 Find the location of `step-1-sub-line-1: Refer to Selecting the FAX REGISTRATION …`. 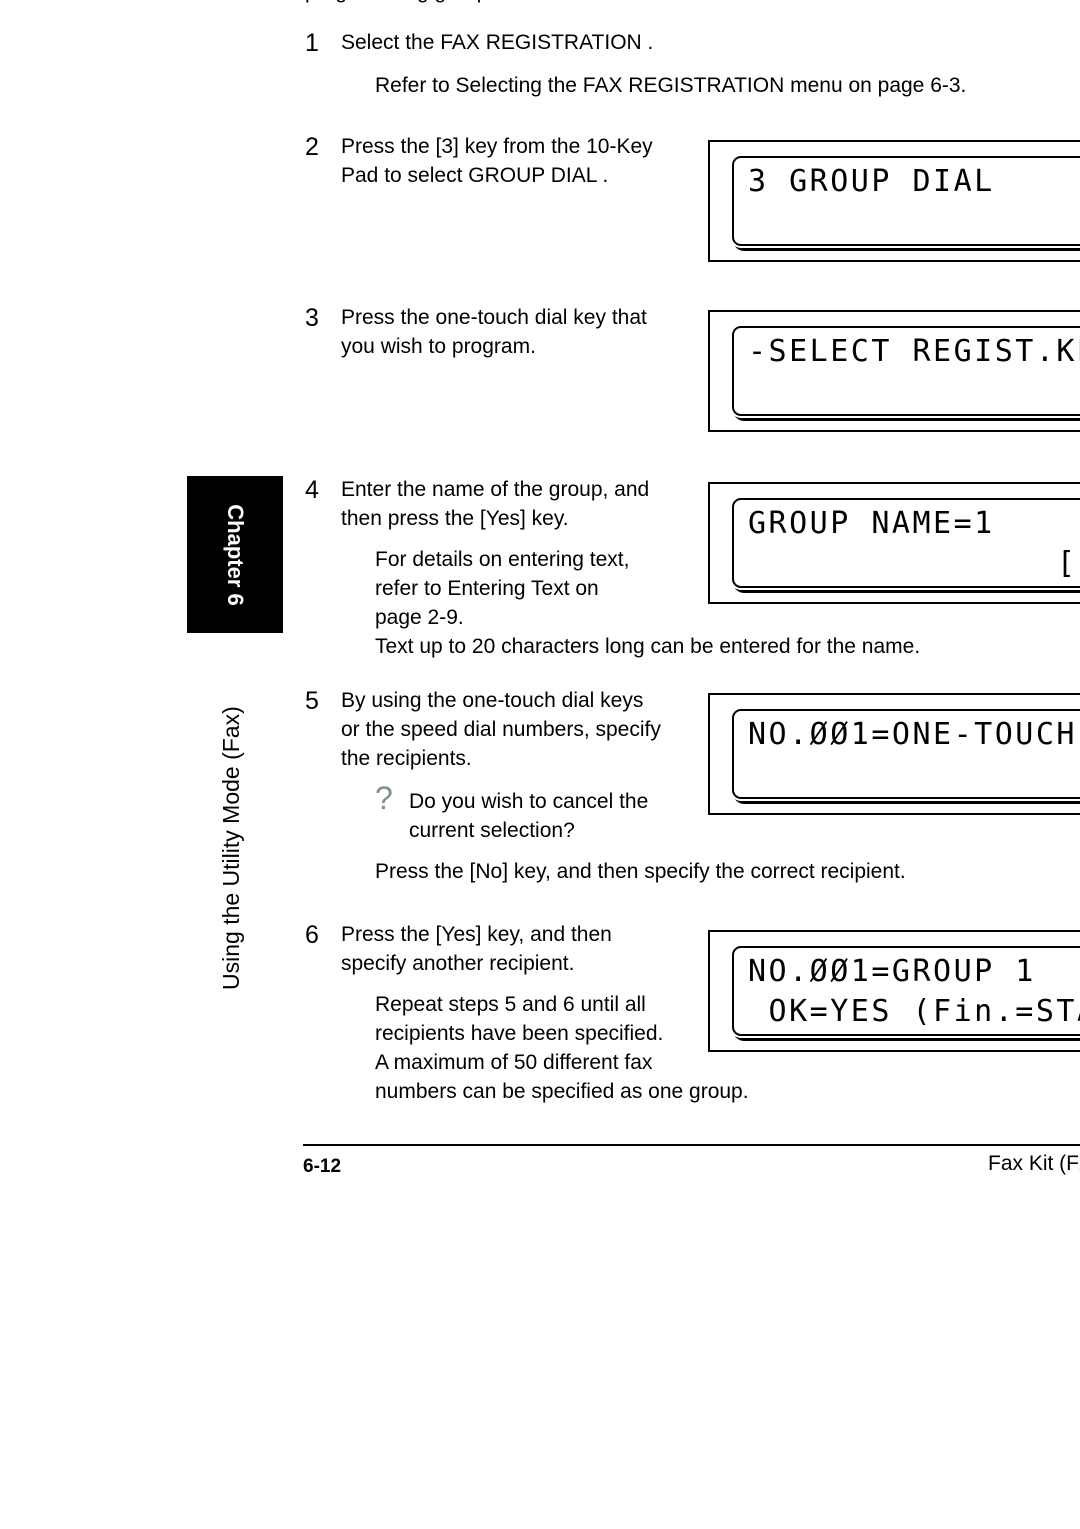

step-1-sub-line-1: Refer to Selecting the FAX REGISTRATION … is located at coordinates (671, 85).